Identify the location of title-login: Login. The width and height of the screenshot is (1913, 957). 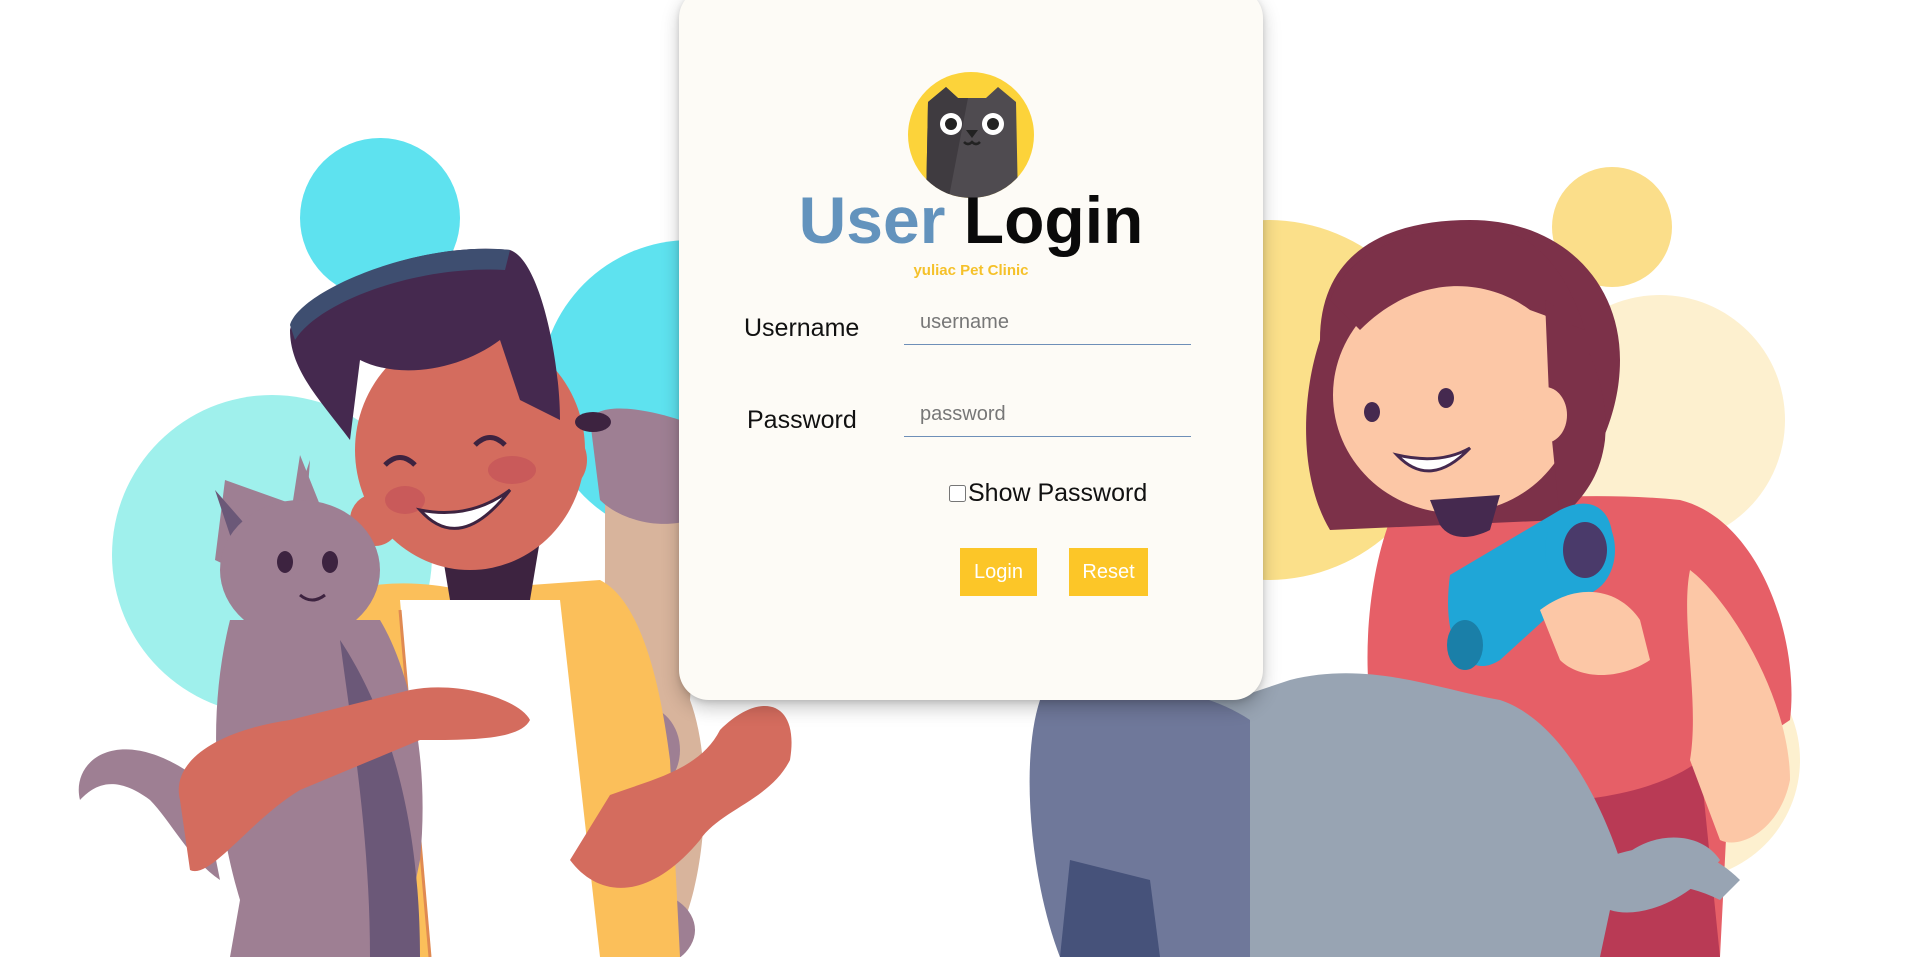
(1053, 220).